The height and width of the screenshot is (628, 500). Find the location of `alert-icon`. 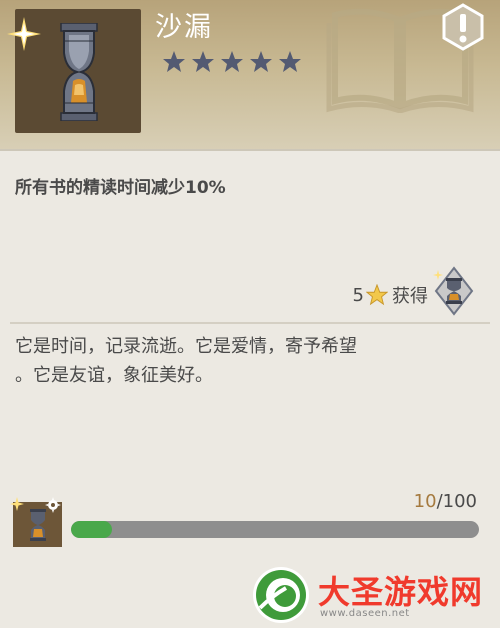

alert-icon is located at coordinates (463, 27).